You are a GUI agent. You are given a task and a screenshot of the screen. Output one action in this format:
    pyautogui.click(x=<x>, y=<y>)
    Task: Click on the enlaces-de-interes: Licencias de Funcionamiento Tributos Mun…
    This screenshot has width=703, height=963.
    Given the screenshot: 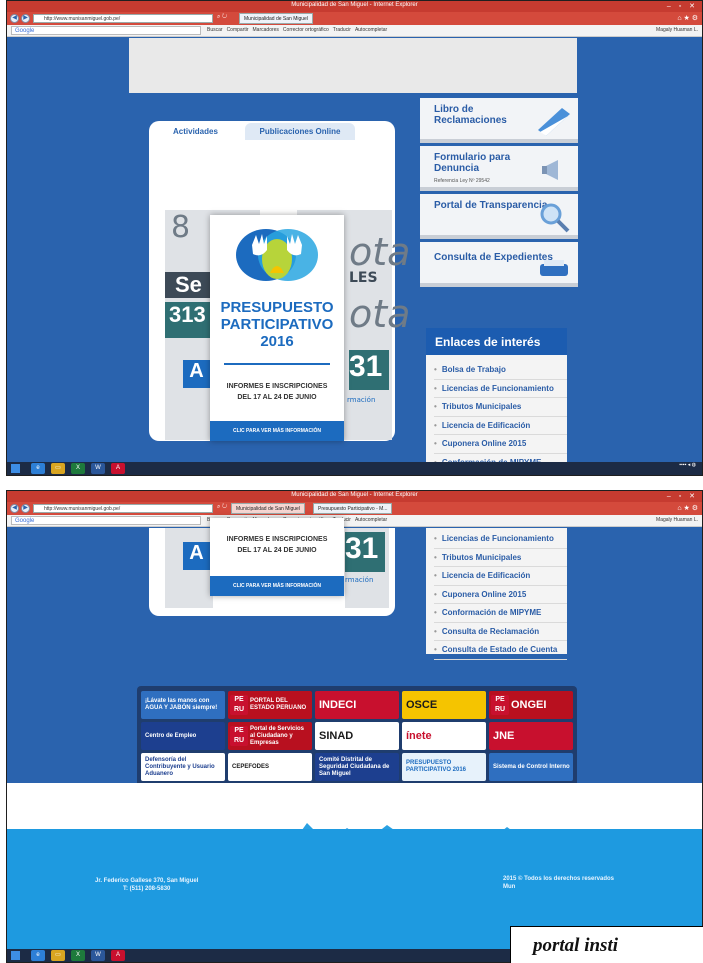 What is the action you would take?
    pyautogui.click(x=496, y=594)
    